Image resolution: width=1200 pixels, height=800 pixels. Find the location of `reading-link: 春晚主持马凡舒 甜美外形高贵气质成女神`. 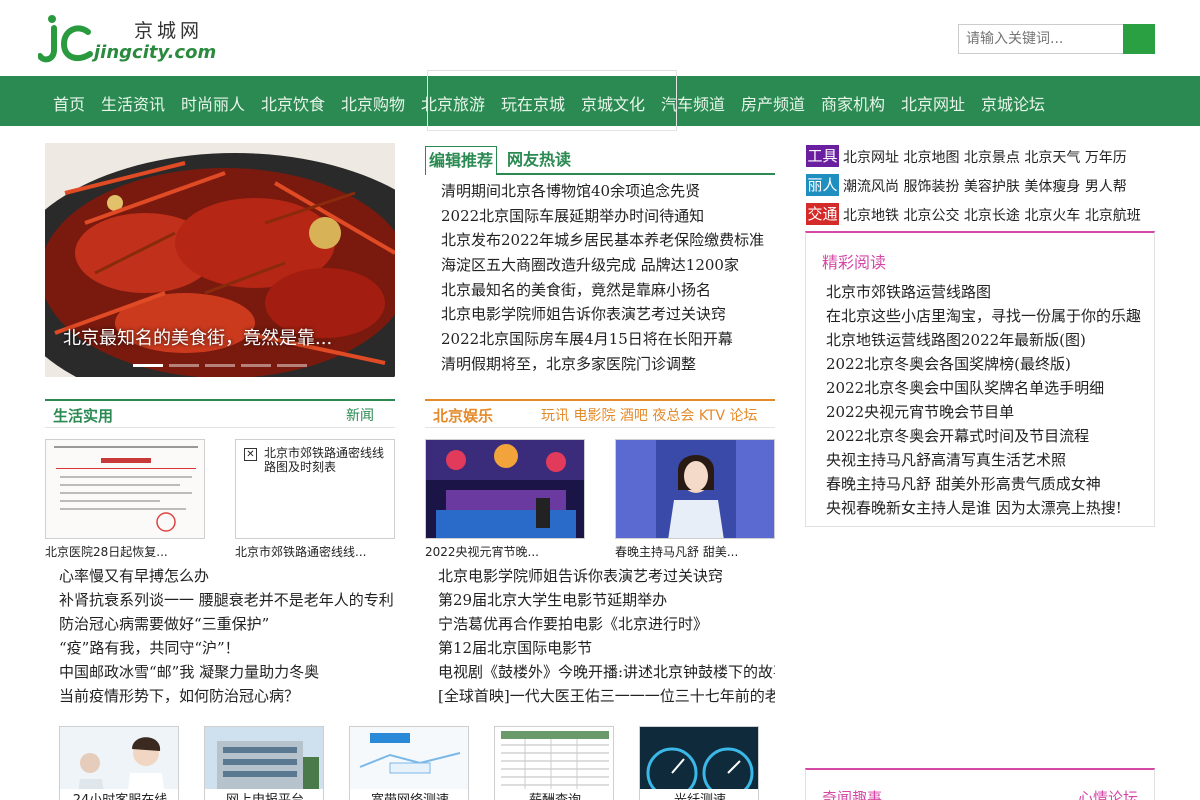

reading-link: 春晚主持马凡舒 甜美外形高贵气质成女神 is located at coordinates (988, 483).